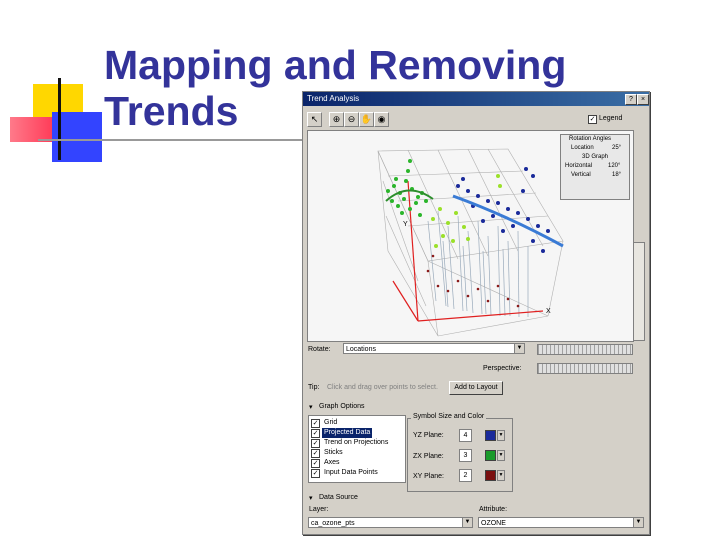  I want to click on add-to-layout-button: Add to Layout, so click(476, 388).